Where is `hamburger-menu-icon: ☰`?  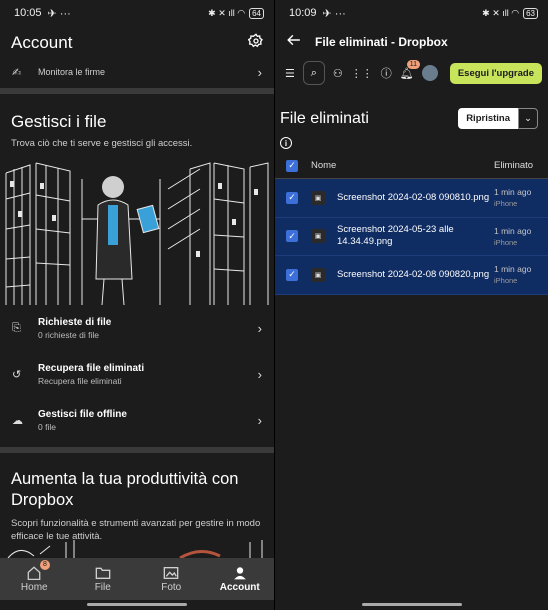 hamburger-menu-icon: ☰ is located at coordinates (290, 73).